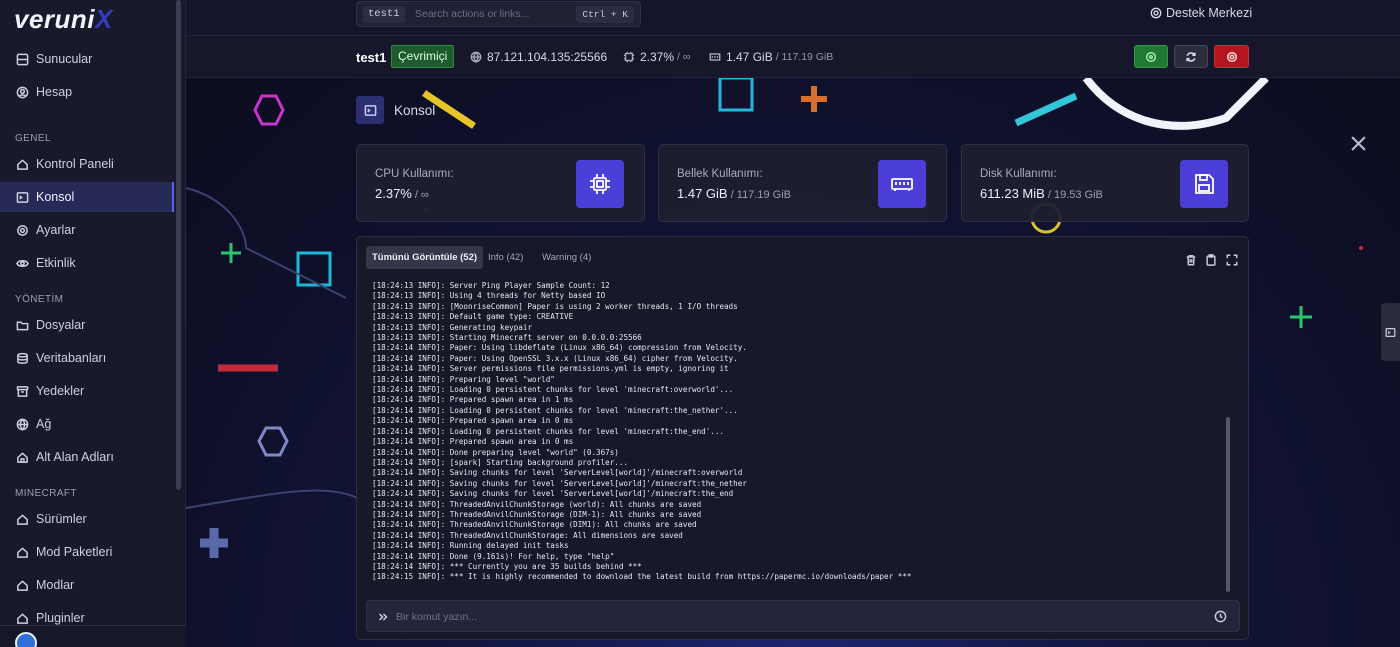  What do you see at coordinates (1358, 143) in the screenshot?
I see `close-icon` at bounding box center [1358, 143].